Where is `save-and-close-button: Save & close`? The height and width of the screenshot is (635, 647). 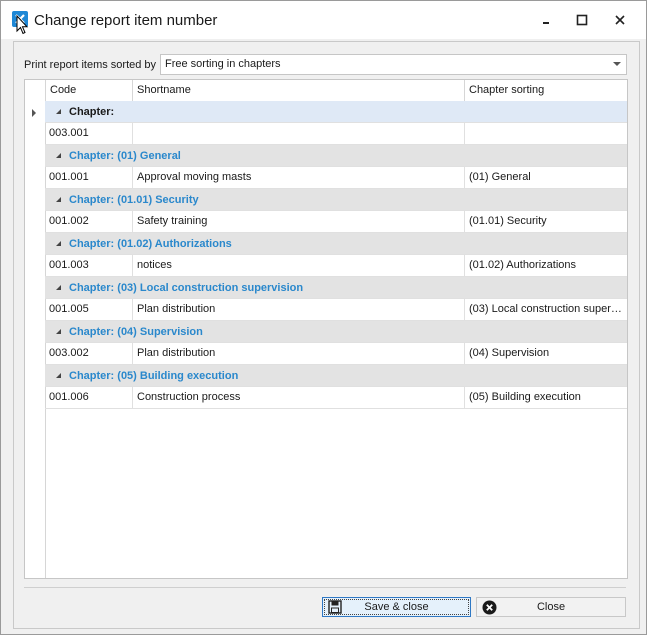
save-and-close-button: Save & close is located at coordinates (396, 607).